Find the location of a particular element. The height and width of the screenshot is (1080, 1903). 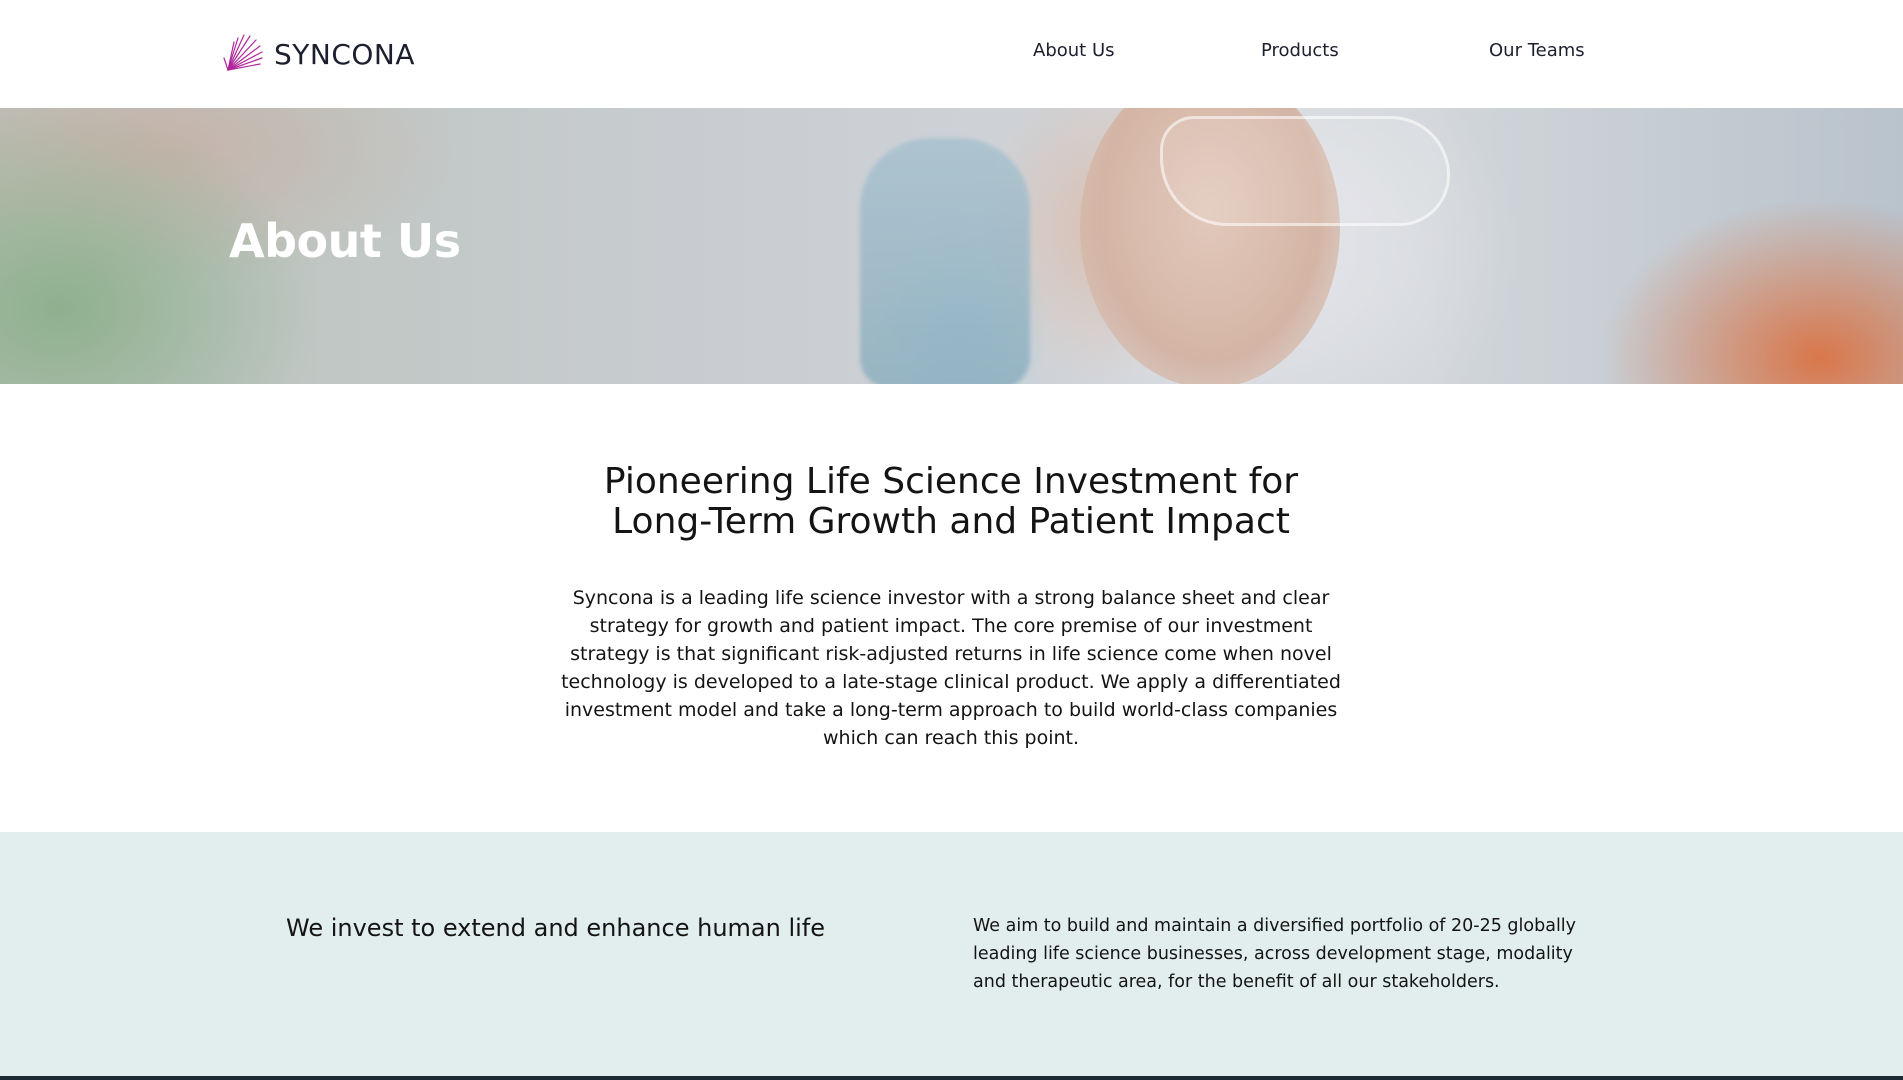

page-title: About Us is located at coordinates (345, 241).